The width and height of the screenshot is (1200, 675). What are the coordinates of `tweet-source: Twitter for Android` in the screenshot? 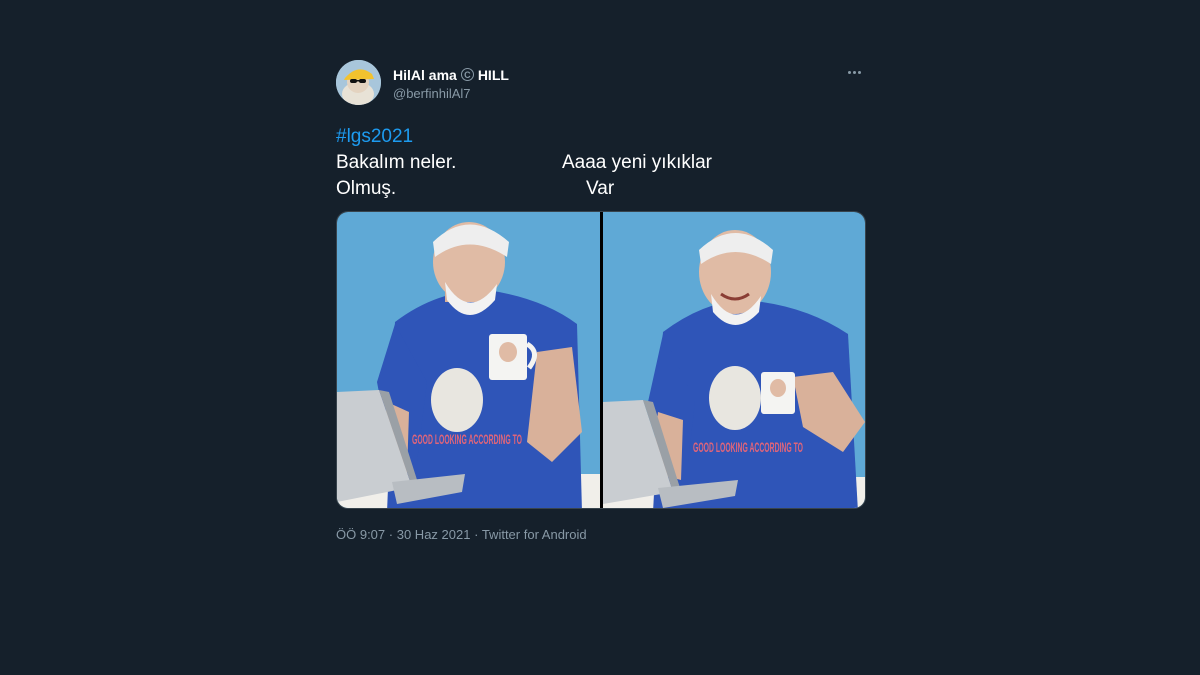 It's located at (534, 534).